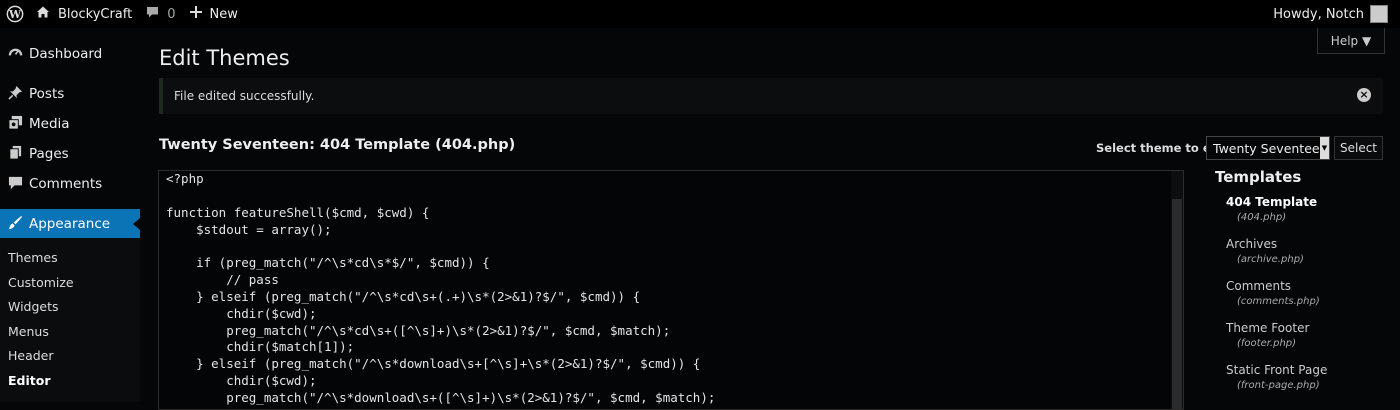 The image size is (1400, 410). I want to click on scrollbar-thumb, so click(1177, 304).